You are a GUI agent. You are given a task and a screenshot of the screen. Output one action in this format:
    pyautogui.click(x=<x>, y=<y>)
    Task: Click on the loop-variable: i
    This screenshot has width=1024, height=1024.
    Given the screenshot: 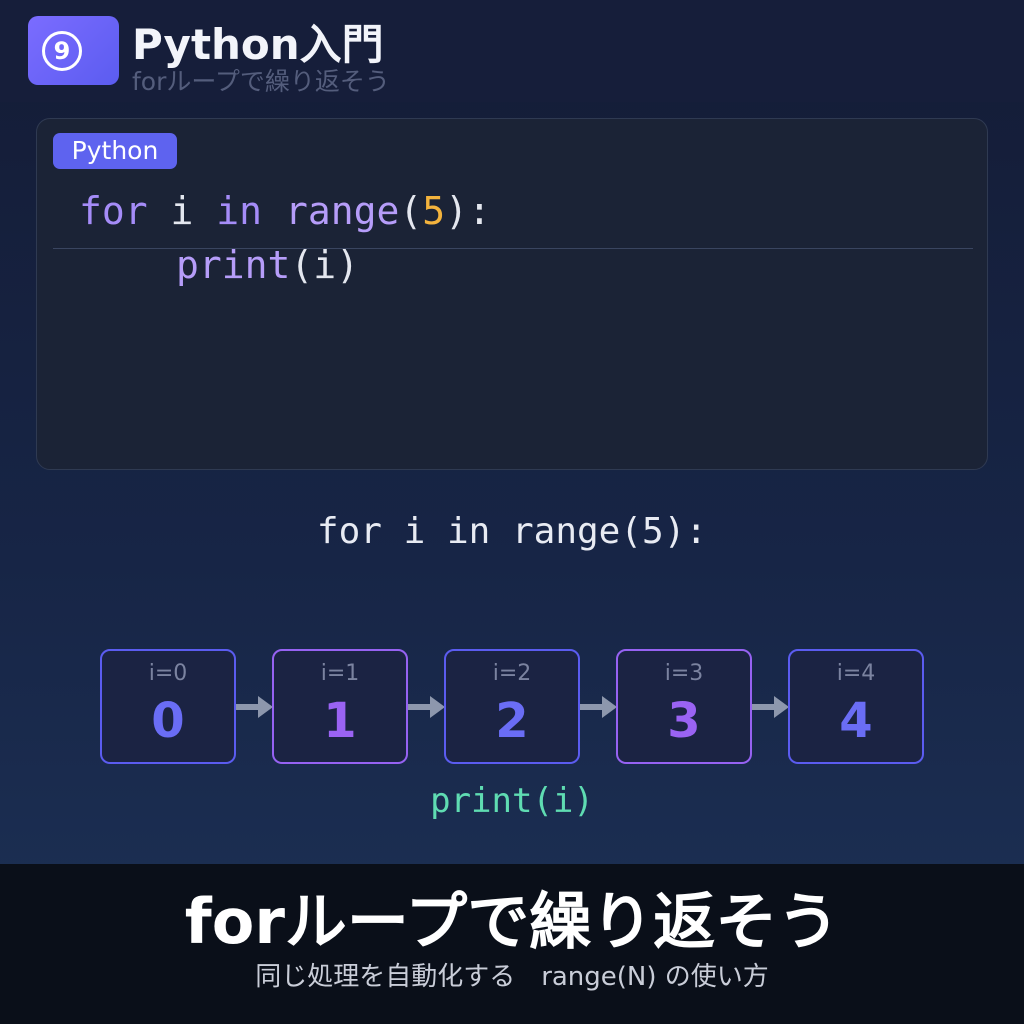 What is the action you would take?
    pyautogui.click(x=182, y=211)
    